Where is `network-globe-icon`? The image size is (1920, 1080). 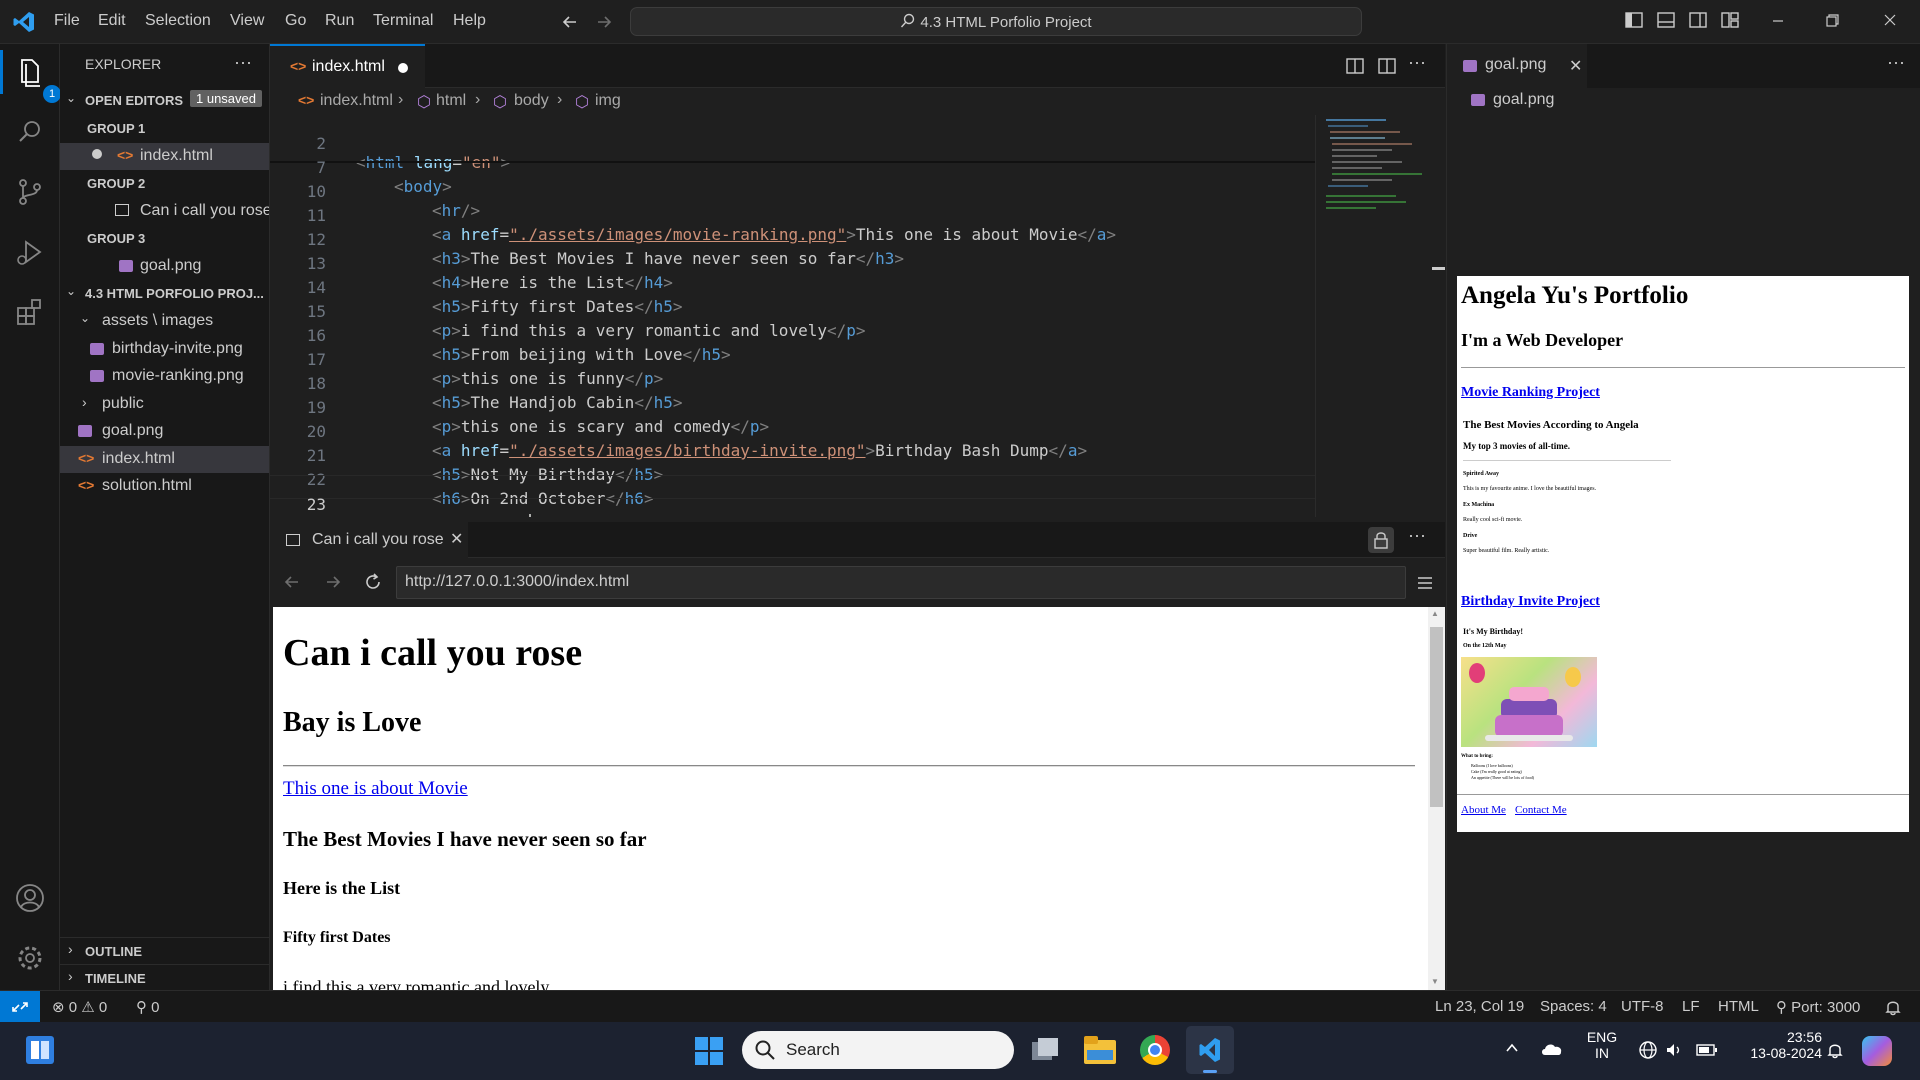
network-globe-icon is located at coordinates (1648, 1050).